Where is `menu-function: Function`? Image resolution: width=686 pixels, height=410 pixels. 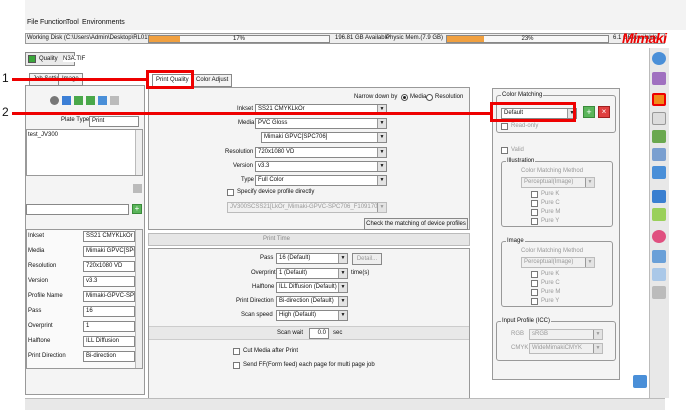 menu-function: Function is located at coordinates (53, 22).